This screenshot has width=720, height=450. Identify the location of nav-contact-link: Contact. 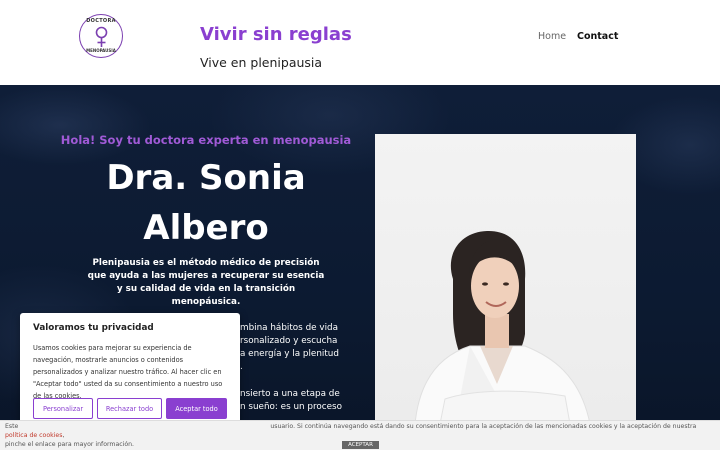
(597, 36).